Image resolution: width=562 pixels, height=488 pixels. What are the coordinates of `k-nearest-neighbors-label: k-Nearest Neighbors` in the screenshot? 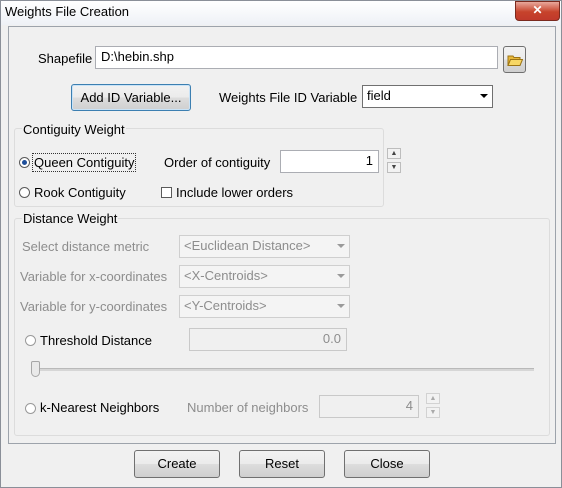 It's located at (99, 407).